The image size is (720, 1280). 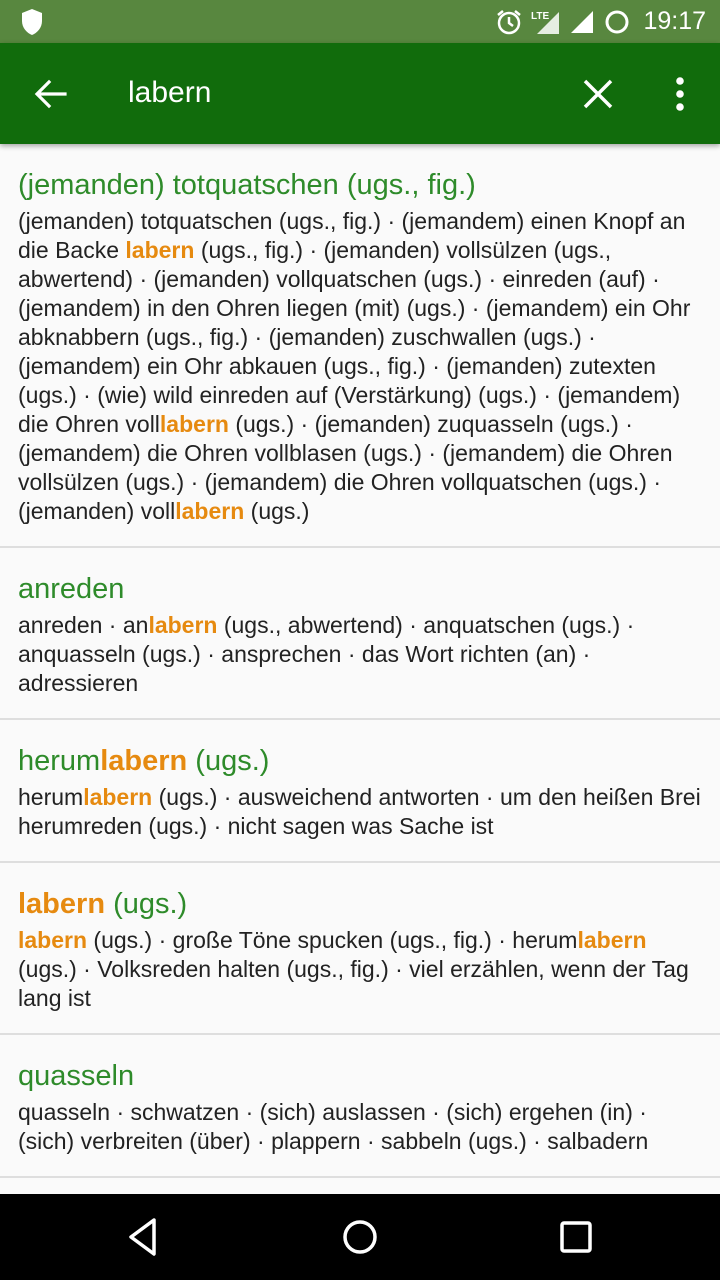 I want to click on more-vert-icon, so click(x=680, y=94).